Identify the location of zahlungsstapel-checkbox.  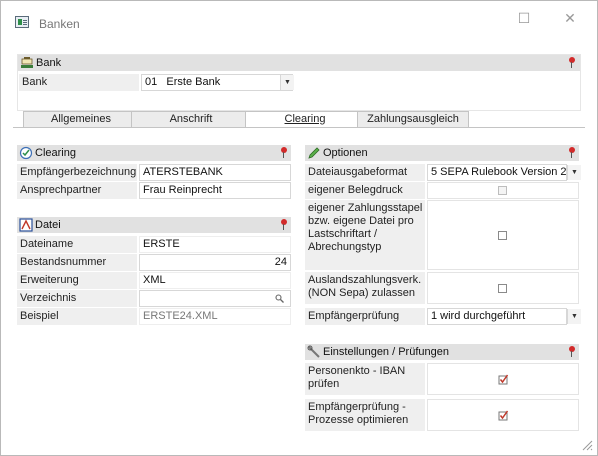
(502, 235).